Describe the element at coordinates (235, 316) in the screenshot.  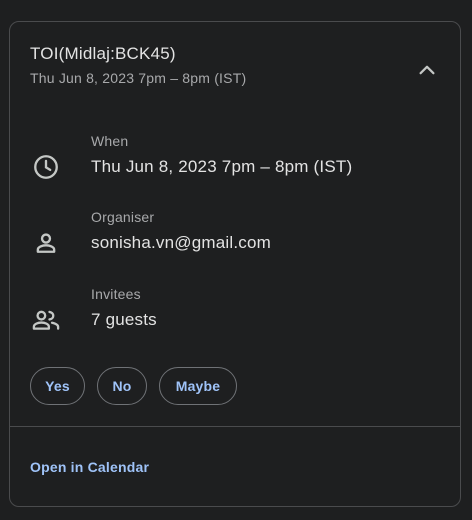
I see `invitees-row: Invitees 7 guests` at that location.